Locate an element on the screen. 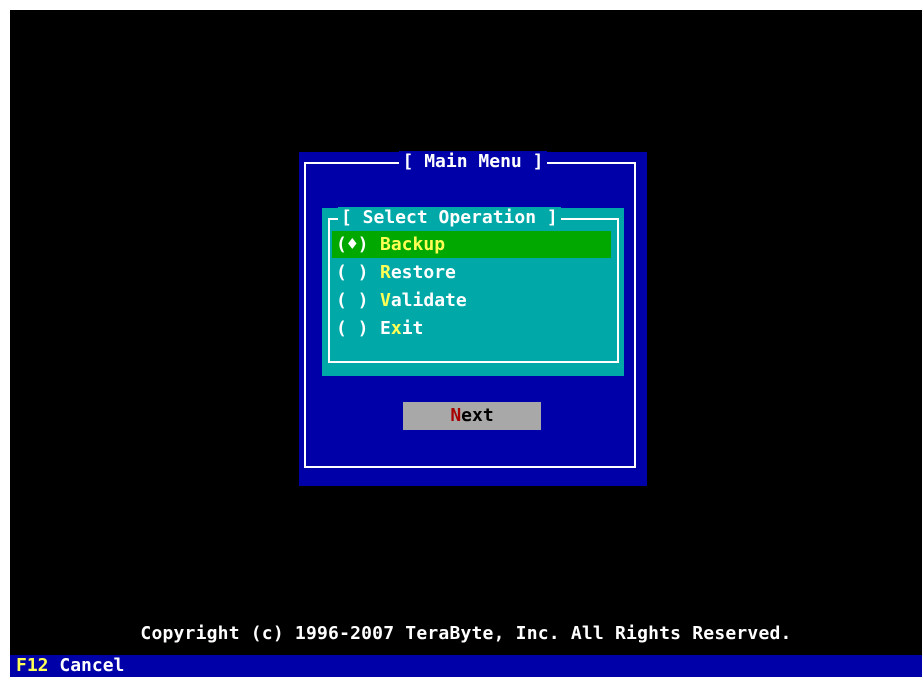  option-backup-label: ackup is located at coordinates (418, 244).